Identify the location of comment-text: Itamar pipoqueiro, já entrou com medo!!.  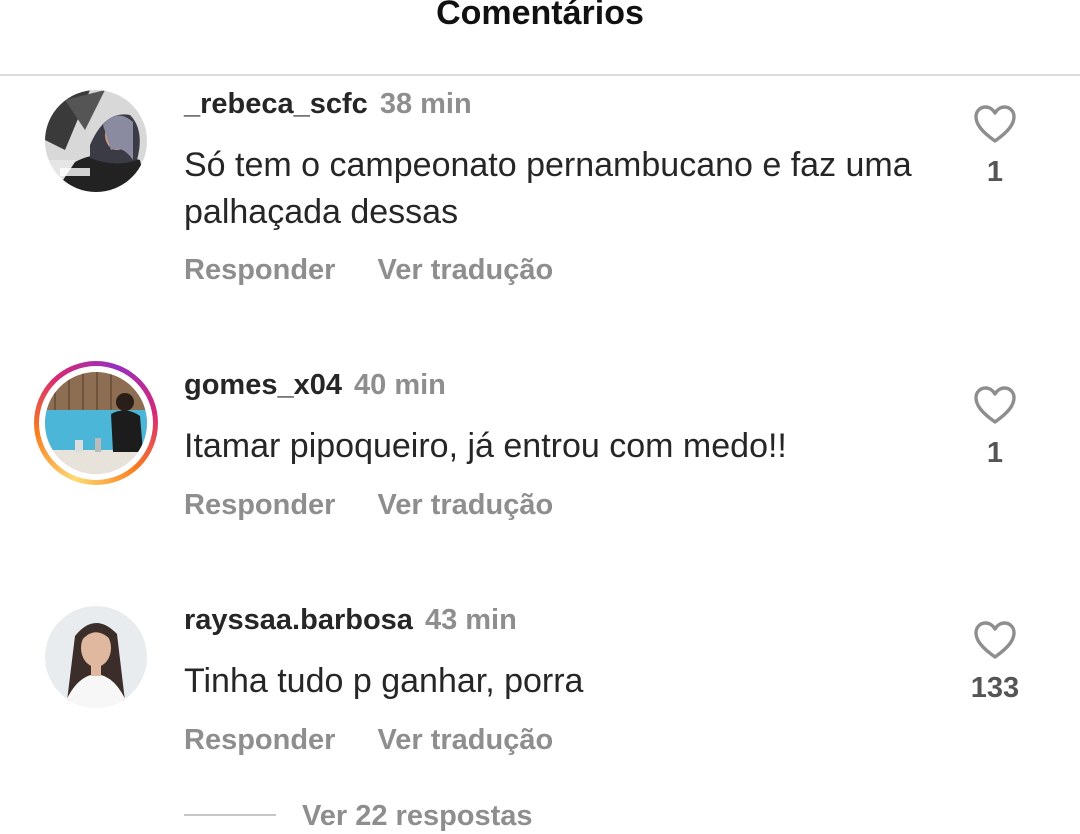
(485, 446).